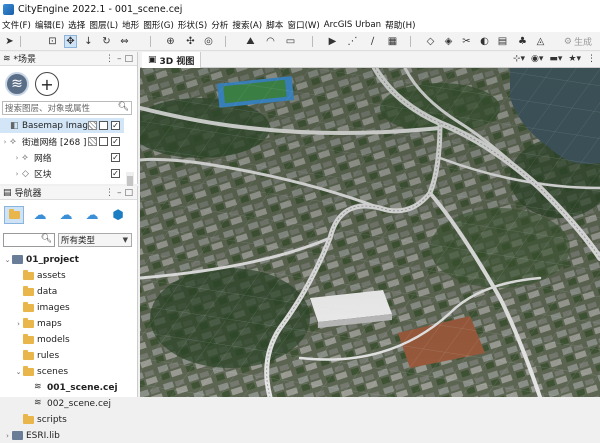 This screenshot has width=600, height=443. What do you see at coordinates (172, 60) in the screenshot?
I see `tab-3d-view: ▣ 3D 视图` at bounding box center [172, 60].